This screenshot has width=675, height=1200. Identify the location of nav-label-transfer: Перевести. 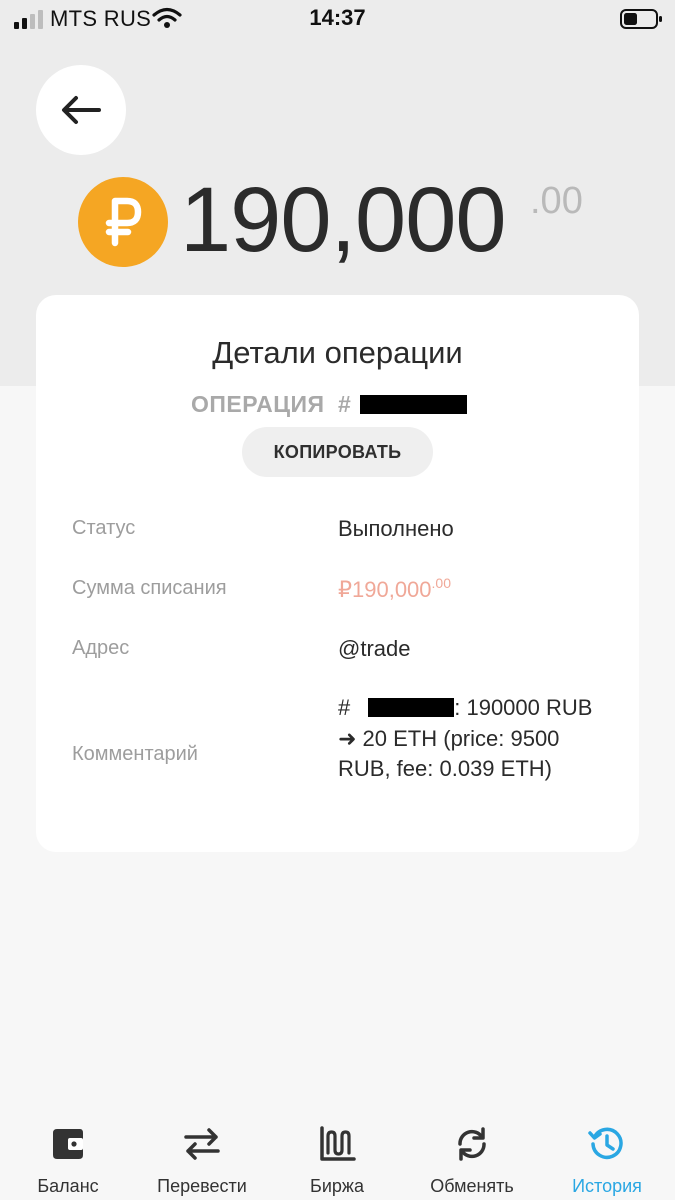
(202, 1186).